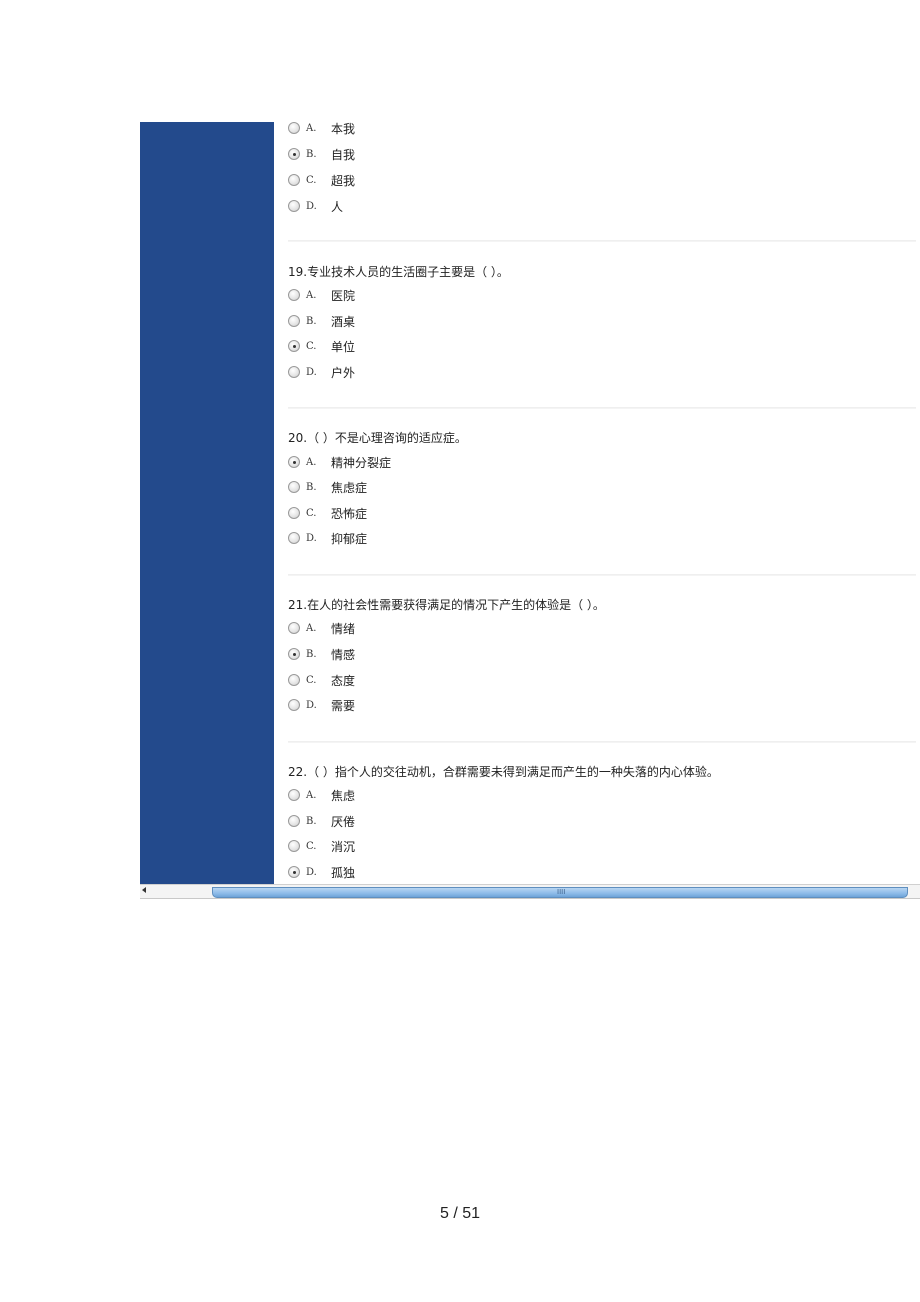 The width and height of the screenshot is (920, 1302). Describe the element at coordinates (343, 295) in the screenshot. I see `option-text: 医院` at that location.